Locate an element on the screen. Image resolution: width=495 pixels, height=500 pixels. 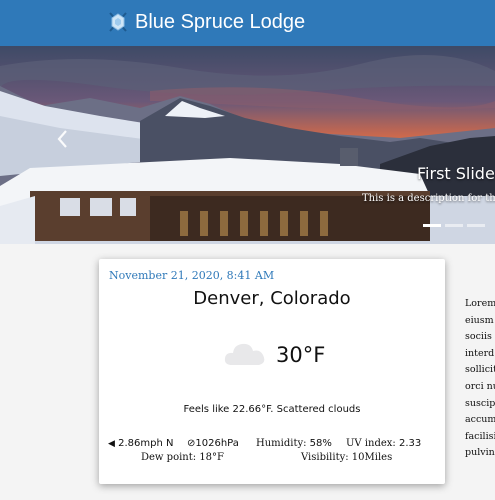
uv-label: UV index: is located at coordinates (371, 443).